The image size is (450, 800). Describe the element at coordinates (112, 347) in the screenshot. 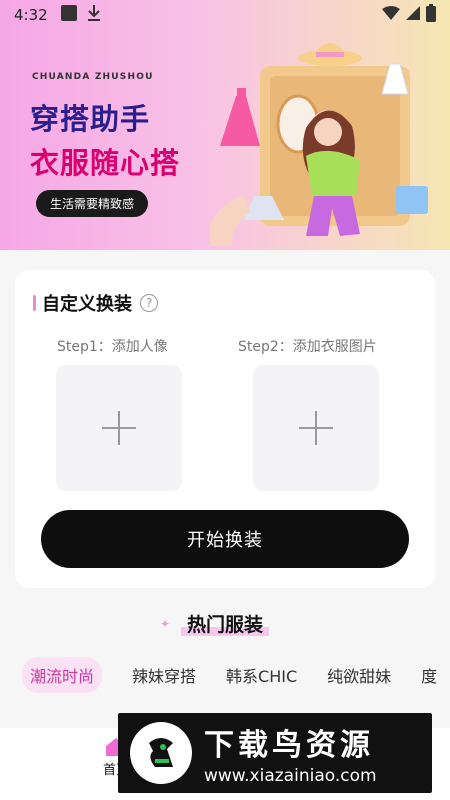

I see `step1-label: Step1：添加人像` at that location.